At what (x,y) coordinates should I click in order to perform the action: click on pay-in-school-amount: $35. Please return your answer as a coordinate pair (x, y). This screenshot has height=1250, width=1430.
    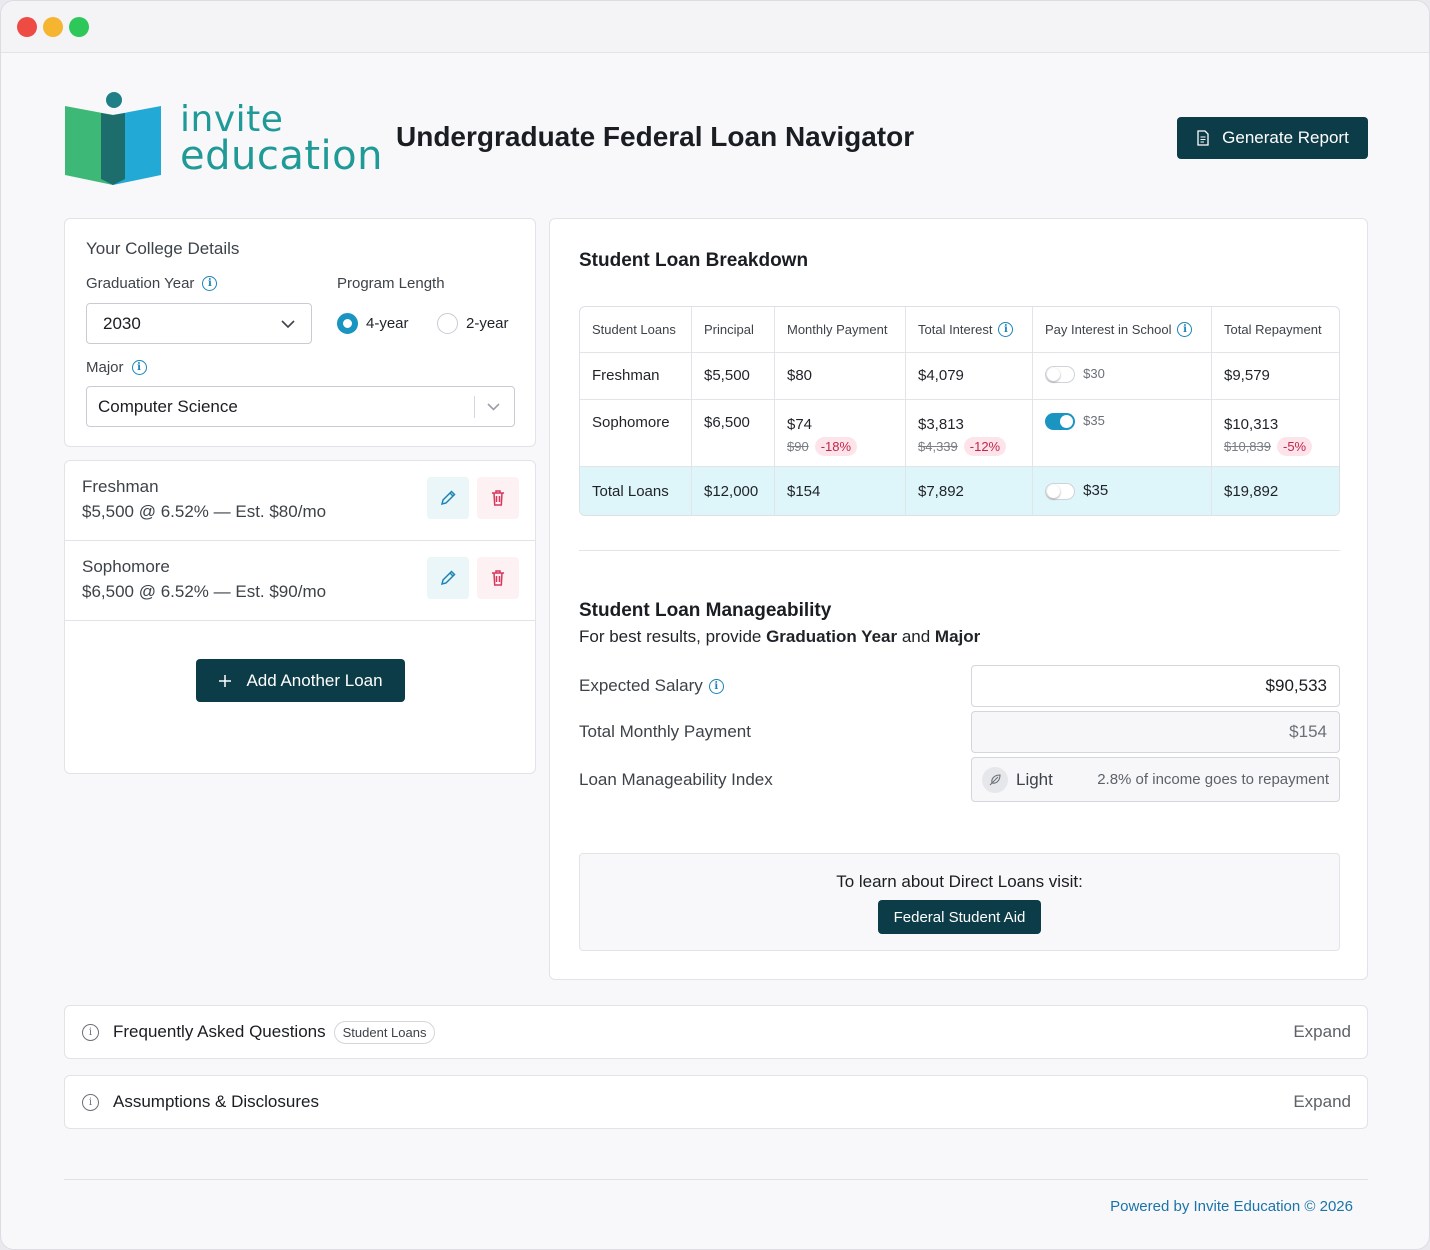
    Looking at the image, I should click on (1094, 420).